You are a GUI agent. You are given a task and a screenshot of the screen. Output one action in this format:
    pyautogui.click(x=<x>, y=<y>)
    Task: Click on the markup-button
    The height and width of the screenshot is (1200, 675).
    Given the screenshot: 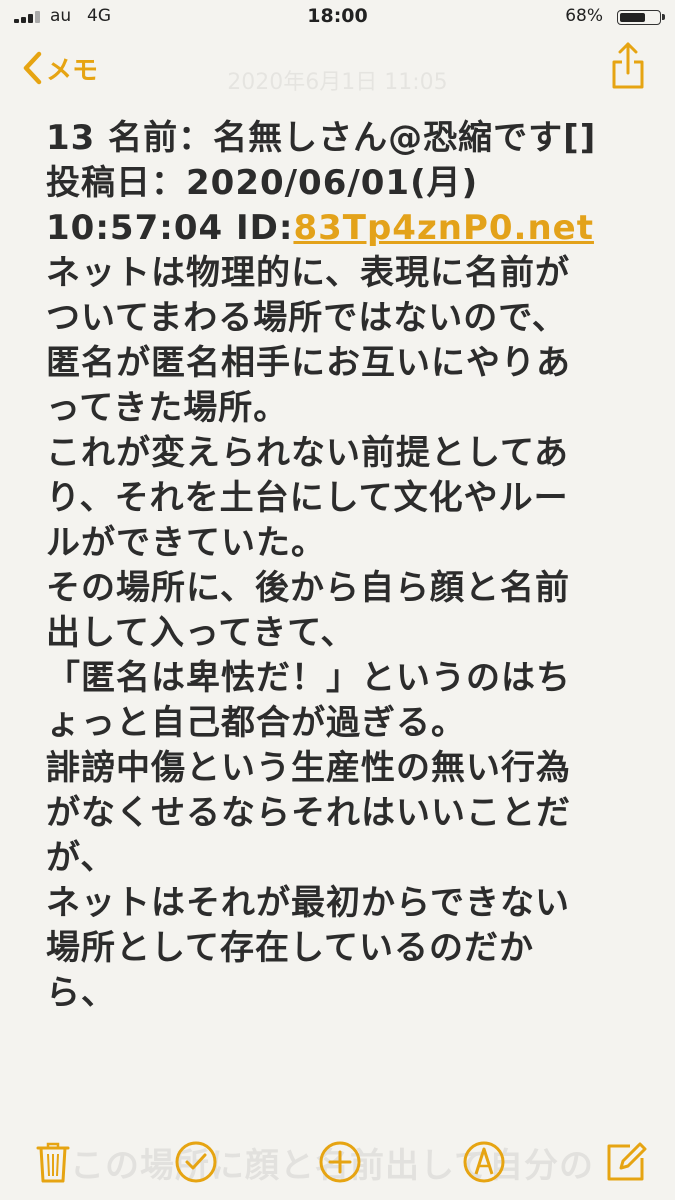 What is the action you would take?
    pyautogui.click(x=484, y=1162)
    